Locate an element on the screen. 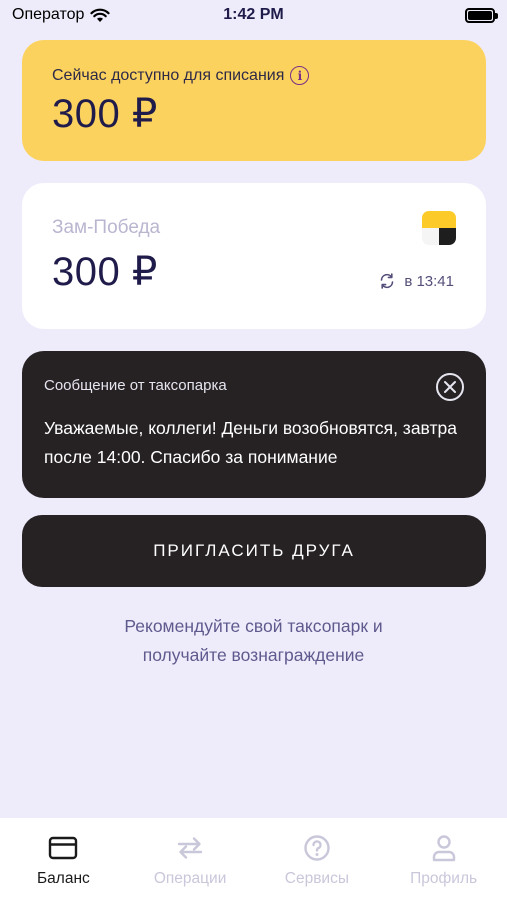  tab-operations-label: Операции is located at coordinates (190, 878).